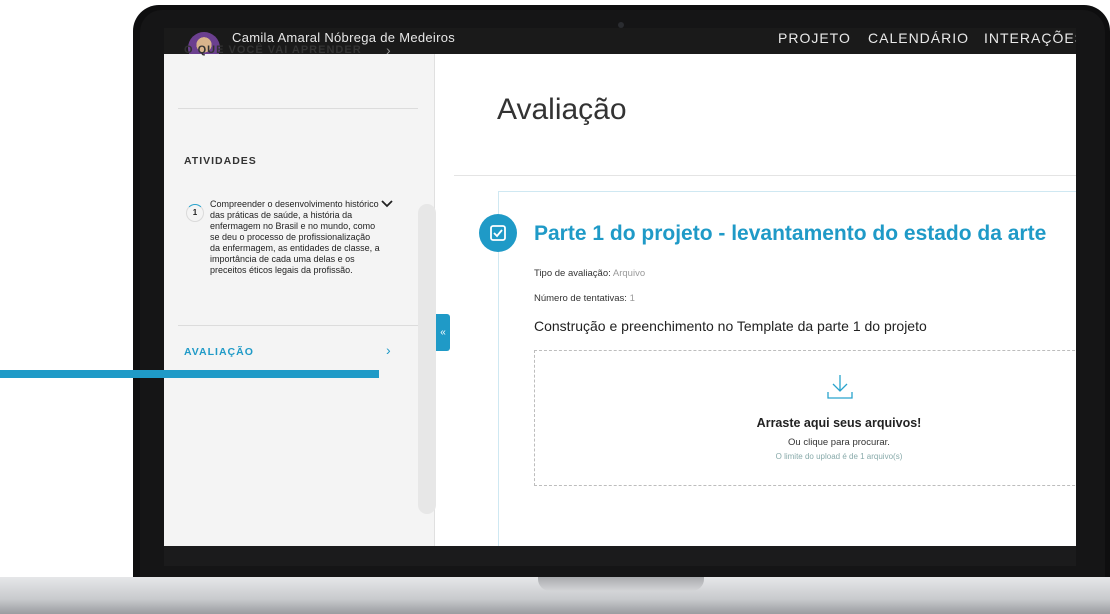  I want to click on sidebar-item-learn: O QUE VOCÊ VAI APRENDER, so click(273, 50).